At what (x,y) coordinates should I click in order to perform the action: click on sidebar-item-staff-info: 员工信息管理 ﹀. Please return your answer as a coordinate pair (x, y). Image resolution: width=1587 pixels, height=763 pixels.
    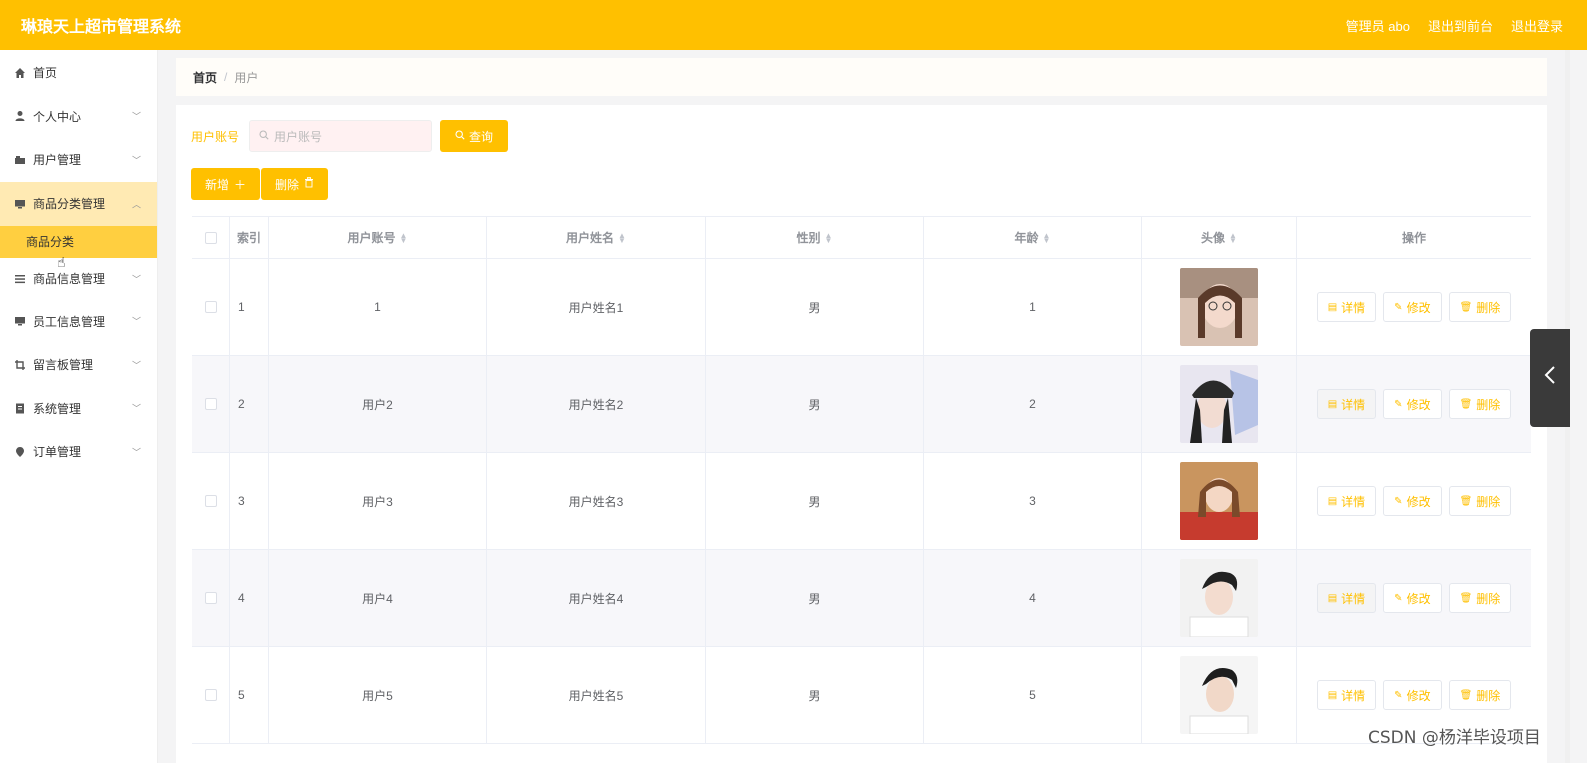
    Looking at the image, I should click on (78, 322).